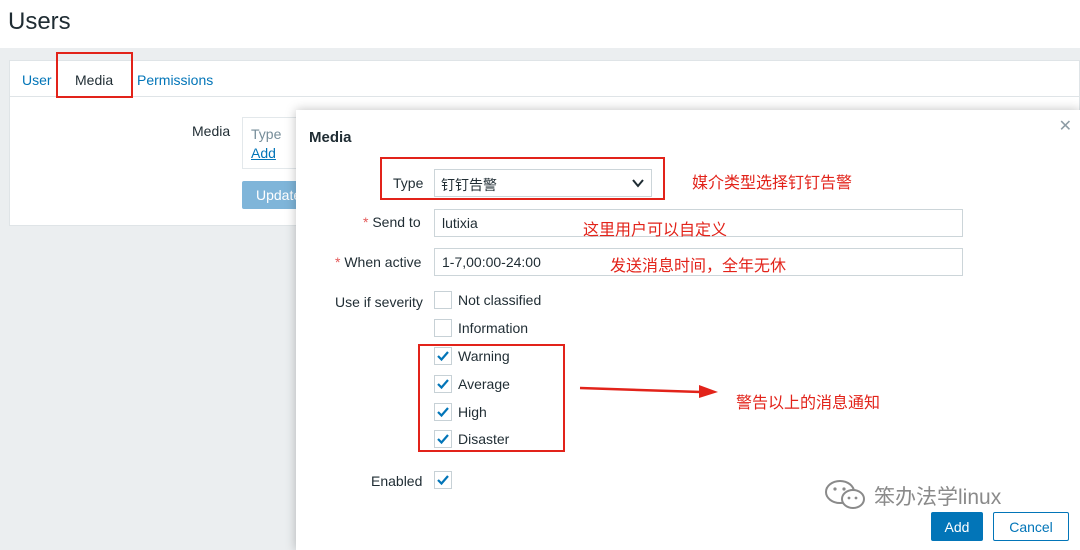 The width and height of the screenshot is (1080, 550). Describe the element at coordinates (211, 131) in the screenshot. I see `media-field-label: Media` at that location.